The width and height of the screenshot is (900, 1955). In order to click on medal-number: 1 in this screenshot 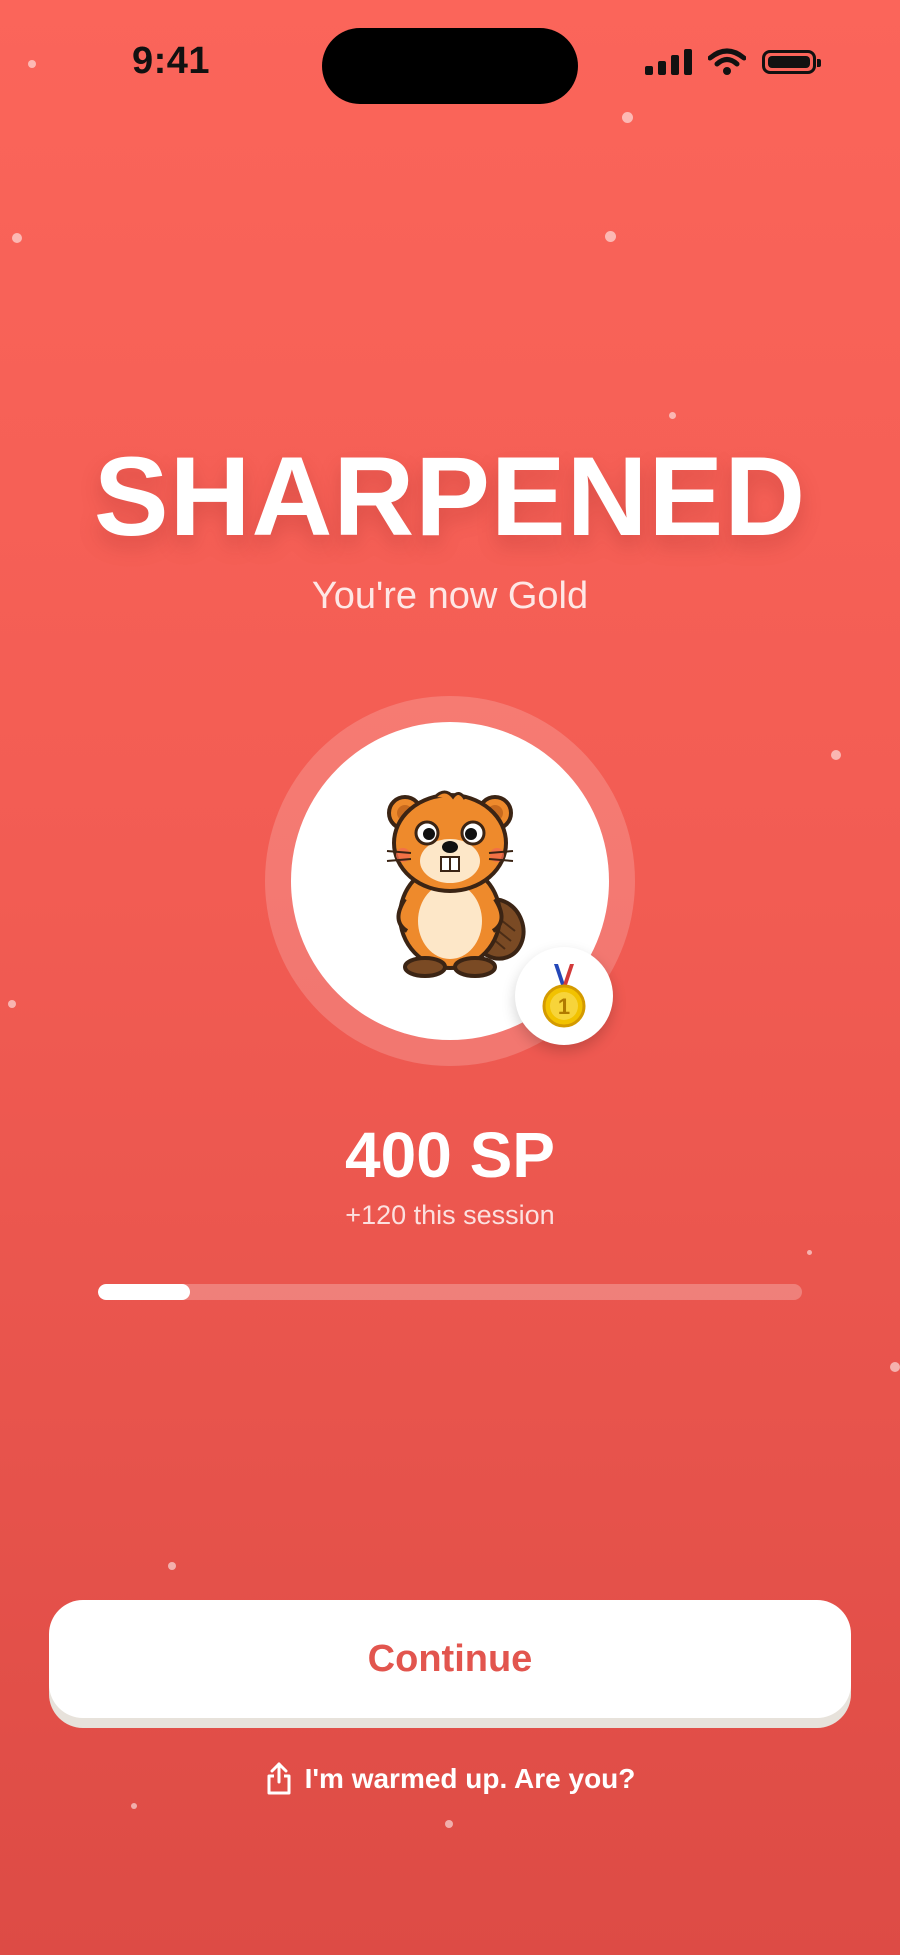, I will do `click(564, 1006)`.